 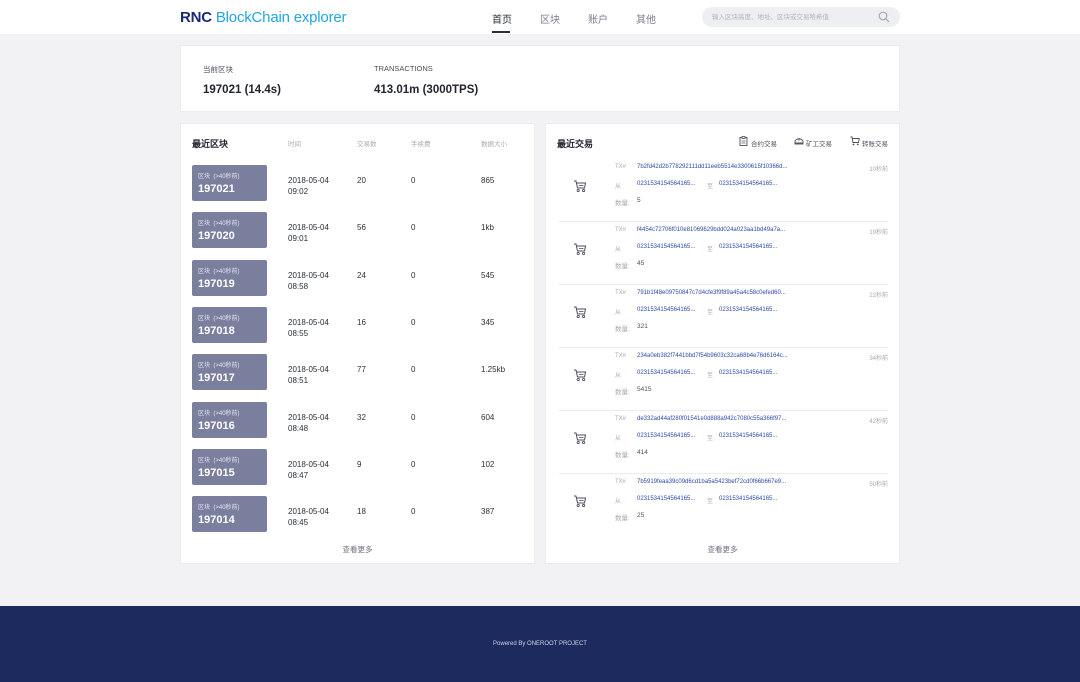 I want to click on block-size: 1kb, so click(x=487, y=227).